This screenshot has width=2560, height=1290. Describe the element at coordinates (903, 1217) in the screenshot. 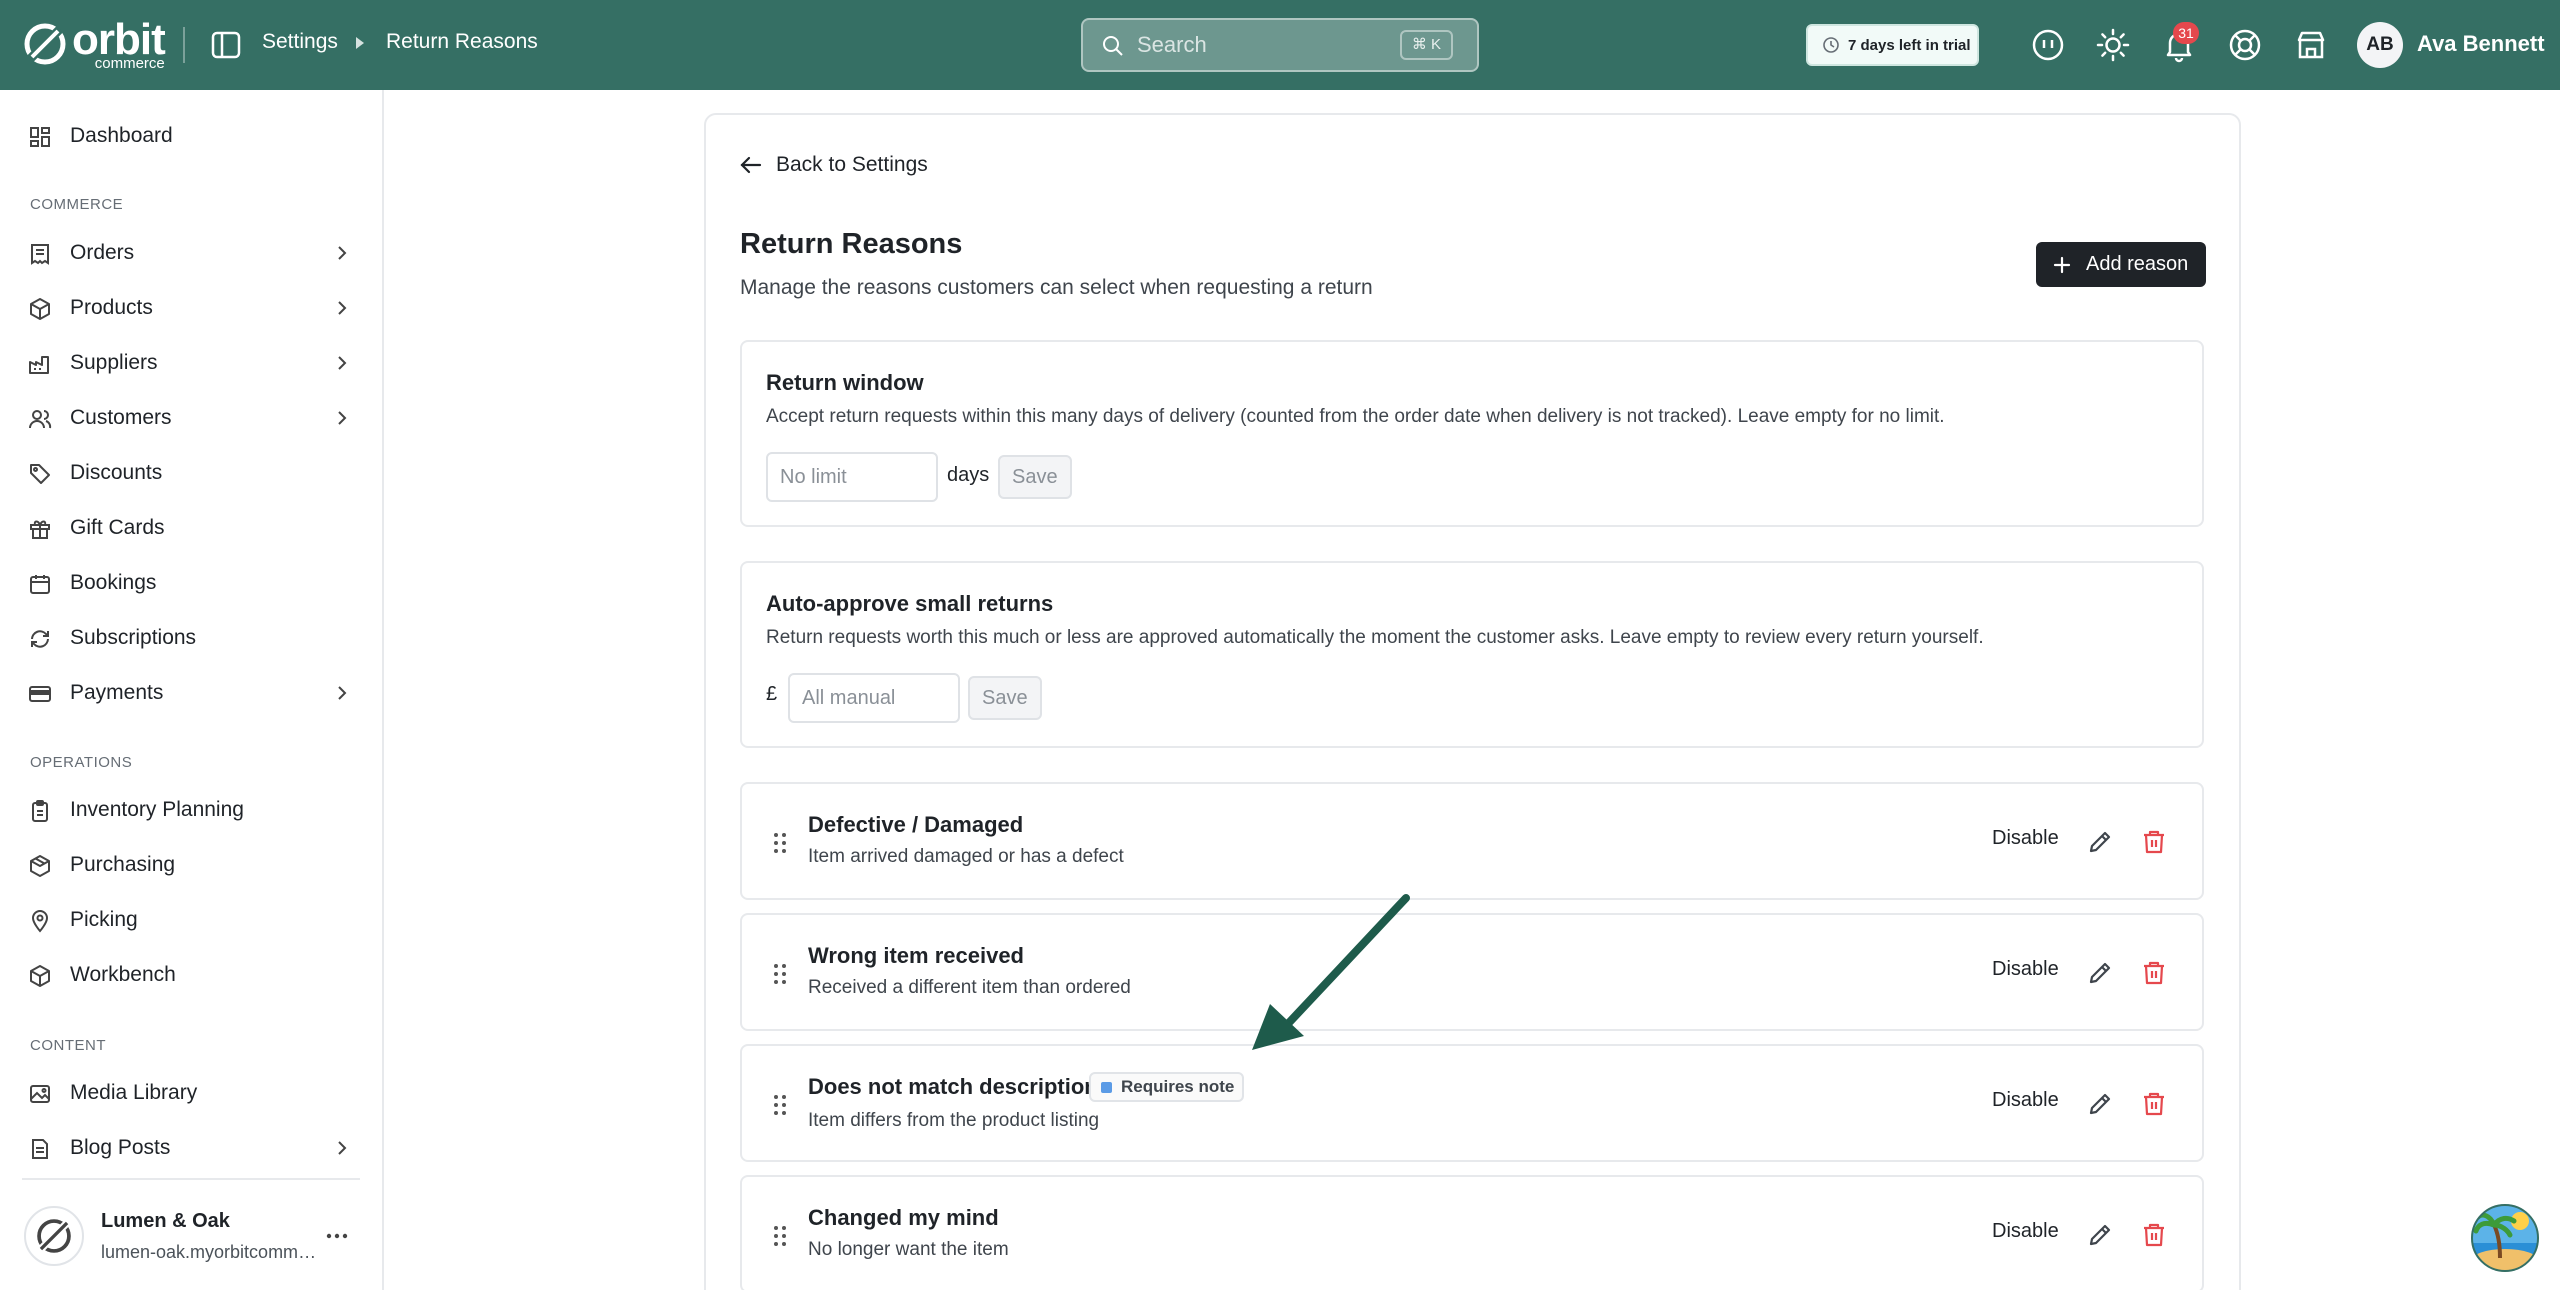

I see `reason-title: Changed my mind` at that location.